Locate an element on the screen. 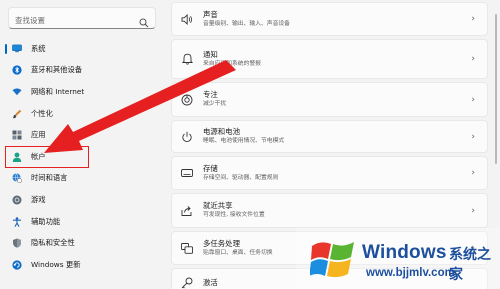 The image size is (500, 289). card-nearby-sharing: 就近共享 可发现性, 接收文件位置 › is located at coordinates (329, 210).